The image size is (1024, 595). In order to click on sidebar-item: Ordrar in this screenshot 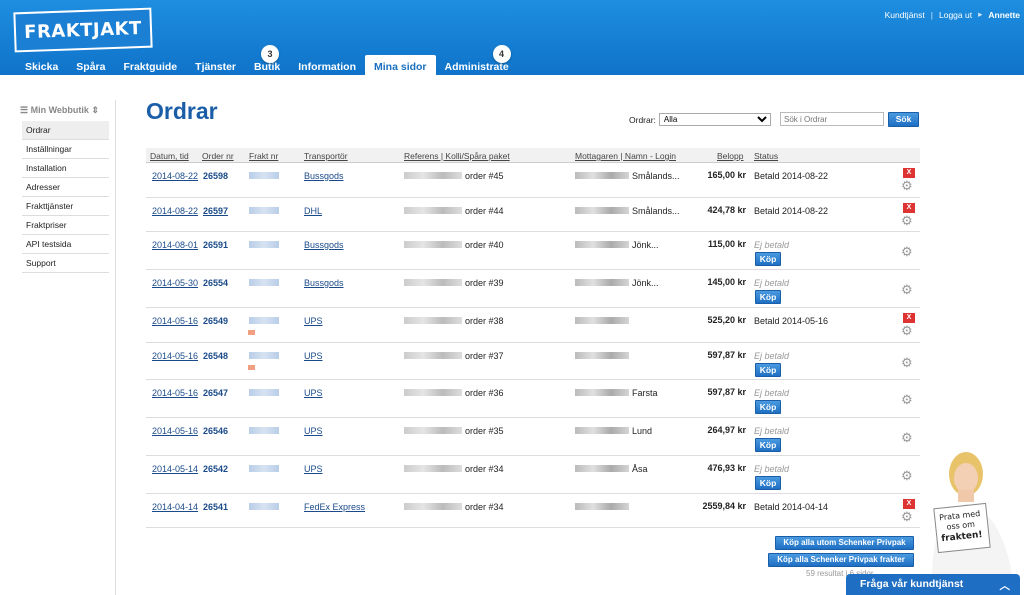, I will do `click(65, 130)`.